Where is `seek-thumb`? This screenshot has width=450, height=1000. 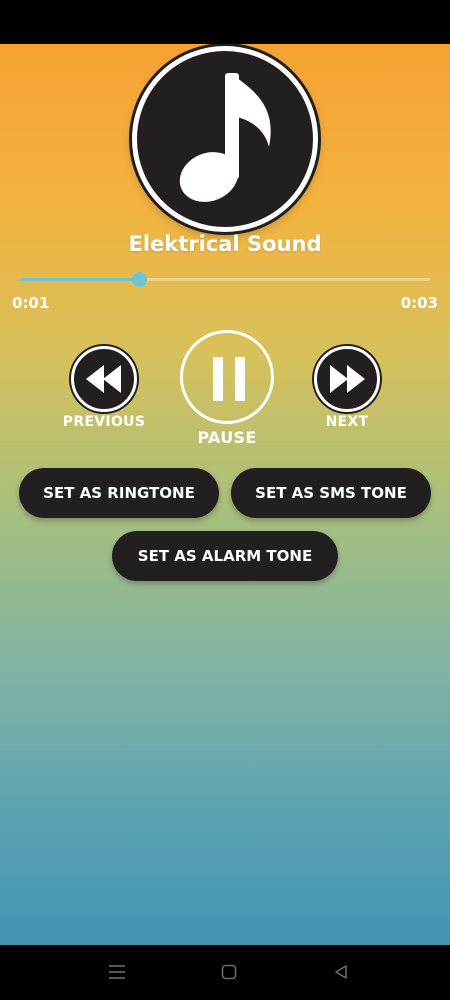
seek-thumb is located at coordinates (139, 279).